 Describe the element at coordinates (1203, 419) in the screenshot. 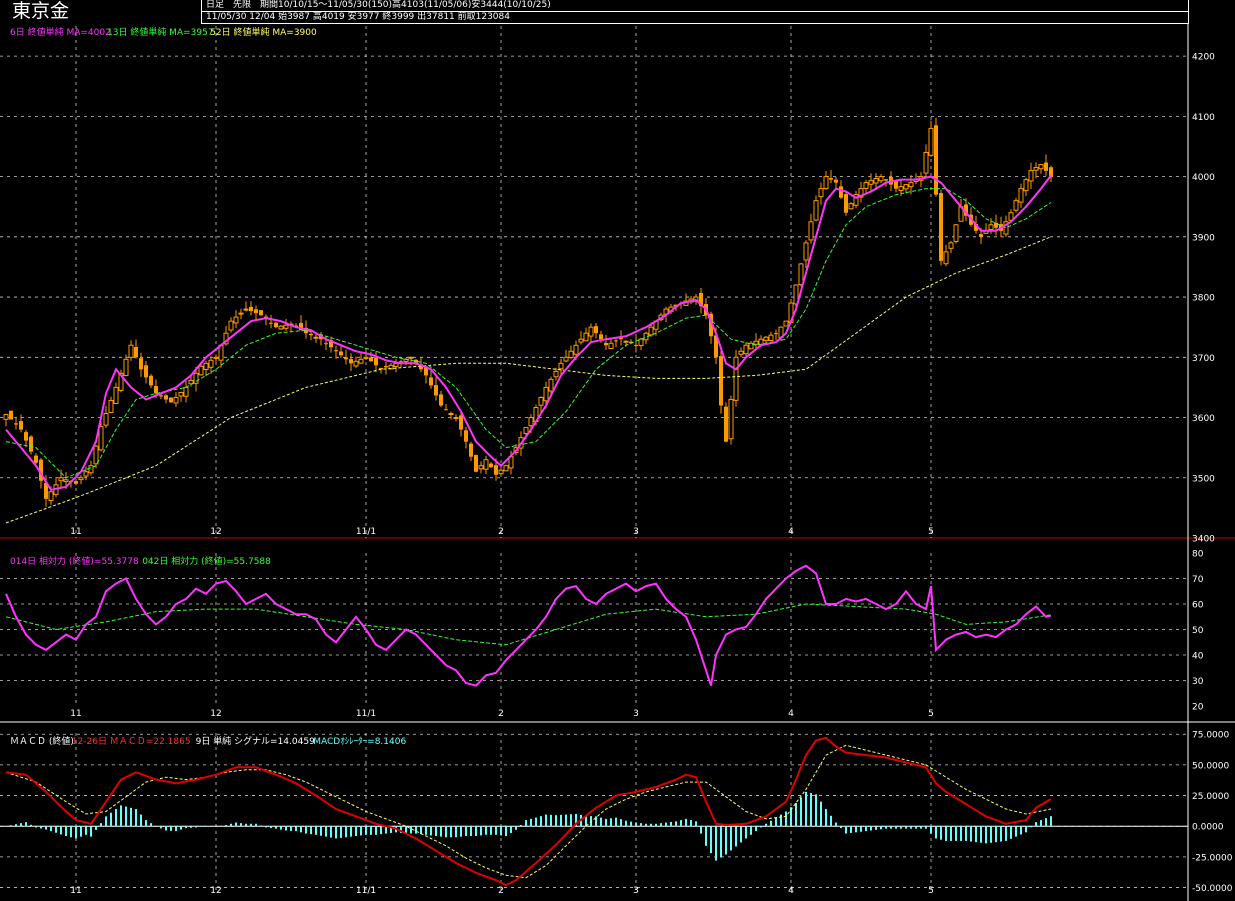

I see `price-ytick-label: 3600` at that location.